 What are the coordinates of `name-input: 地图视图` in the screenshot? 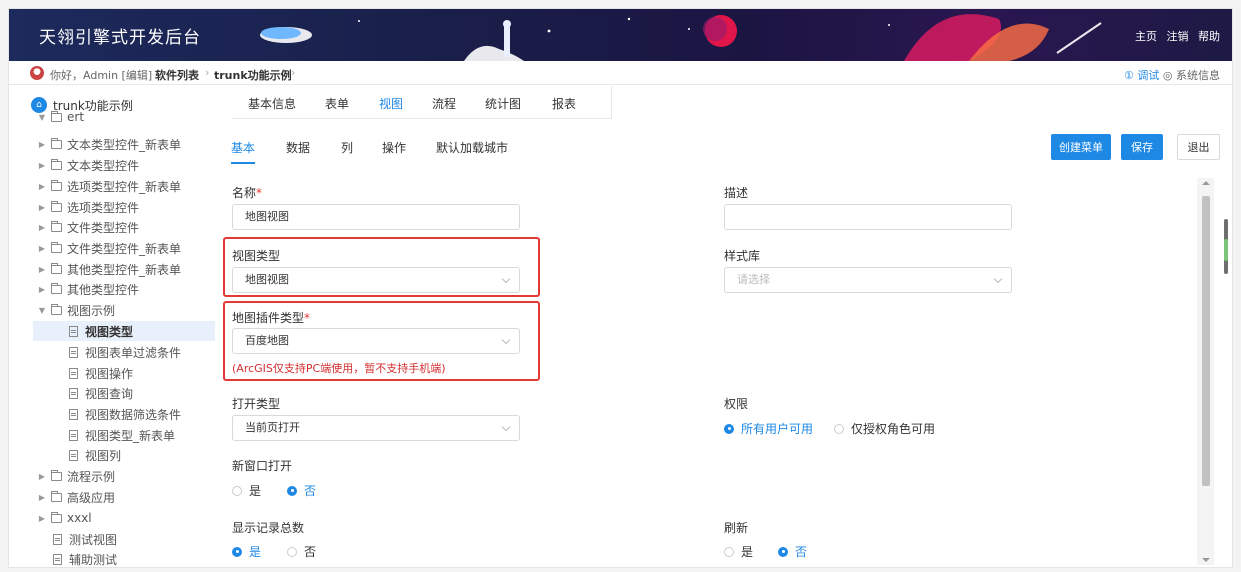 It's located at (376, 217).